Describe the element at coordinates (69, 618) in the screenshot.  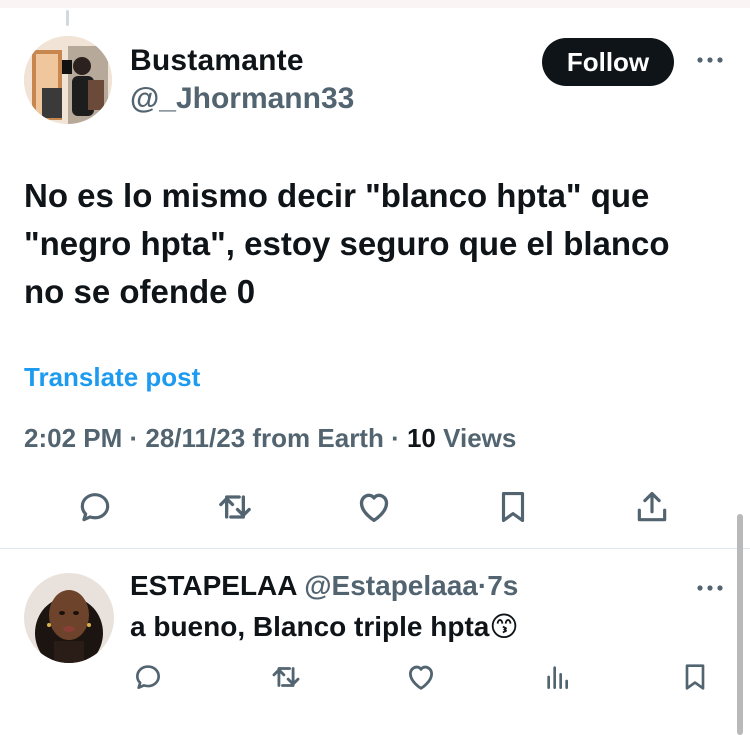
I see `reply-author-avatar` at that location.